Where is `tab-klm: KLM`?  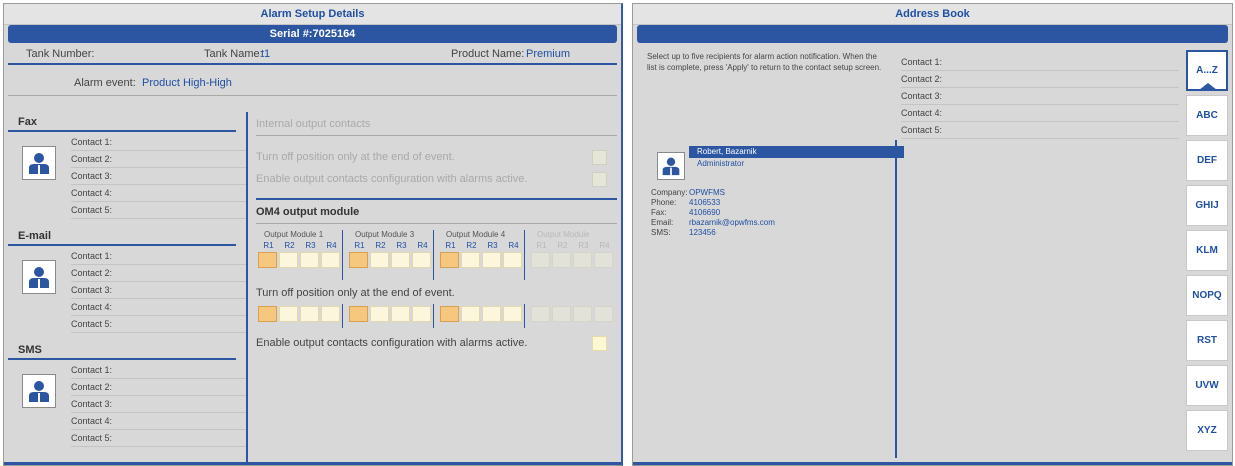 tab-klm: KLM is located at coordinates (1207, 250).